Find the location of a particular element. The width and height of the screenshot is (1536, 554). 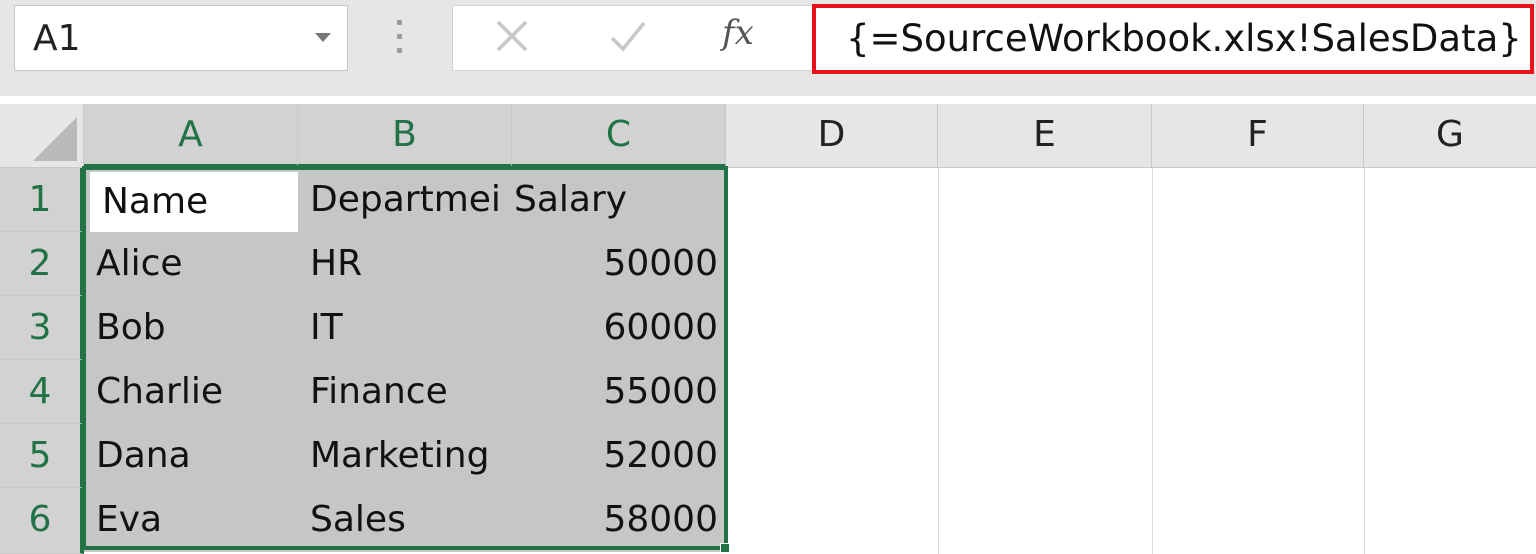

column-header-d: D is located at coordinates (832, 136).